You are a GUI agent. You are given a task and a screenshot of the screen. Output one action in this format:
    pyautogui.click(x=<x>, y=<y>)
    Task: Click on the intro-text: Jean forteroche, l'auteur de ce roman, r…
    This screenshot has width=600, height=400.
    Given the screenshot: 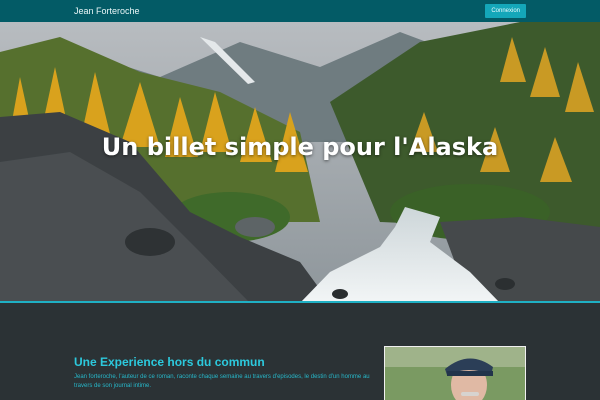 What is the action you would take?
    pyautogui.click(x=222, y=381)
    